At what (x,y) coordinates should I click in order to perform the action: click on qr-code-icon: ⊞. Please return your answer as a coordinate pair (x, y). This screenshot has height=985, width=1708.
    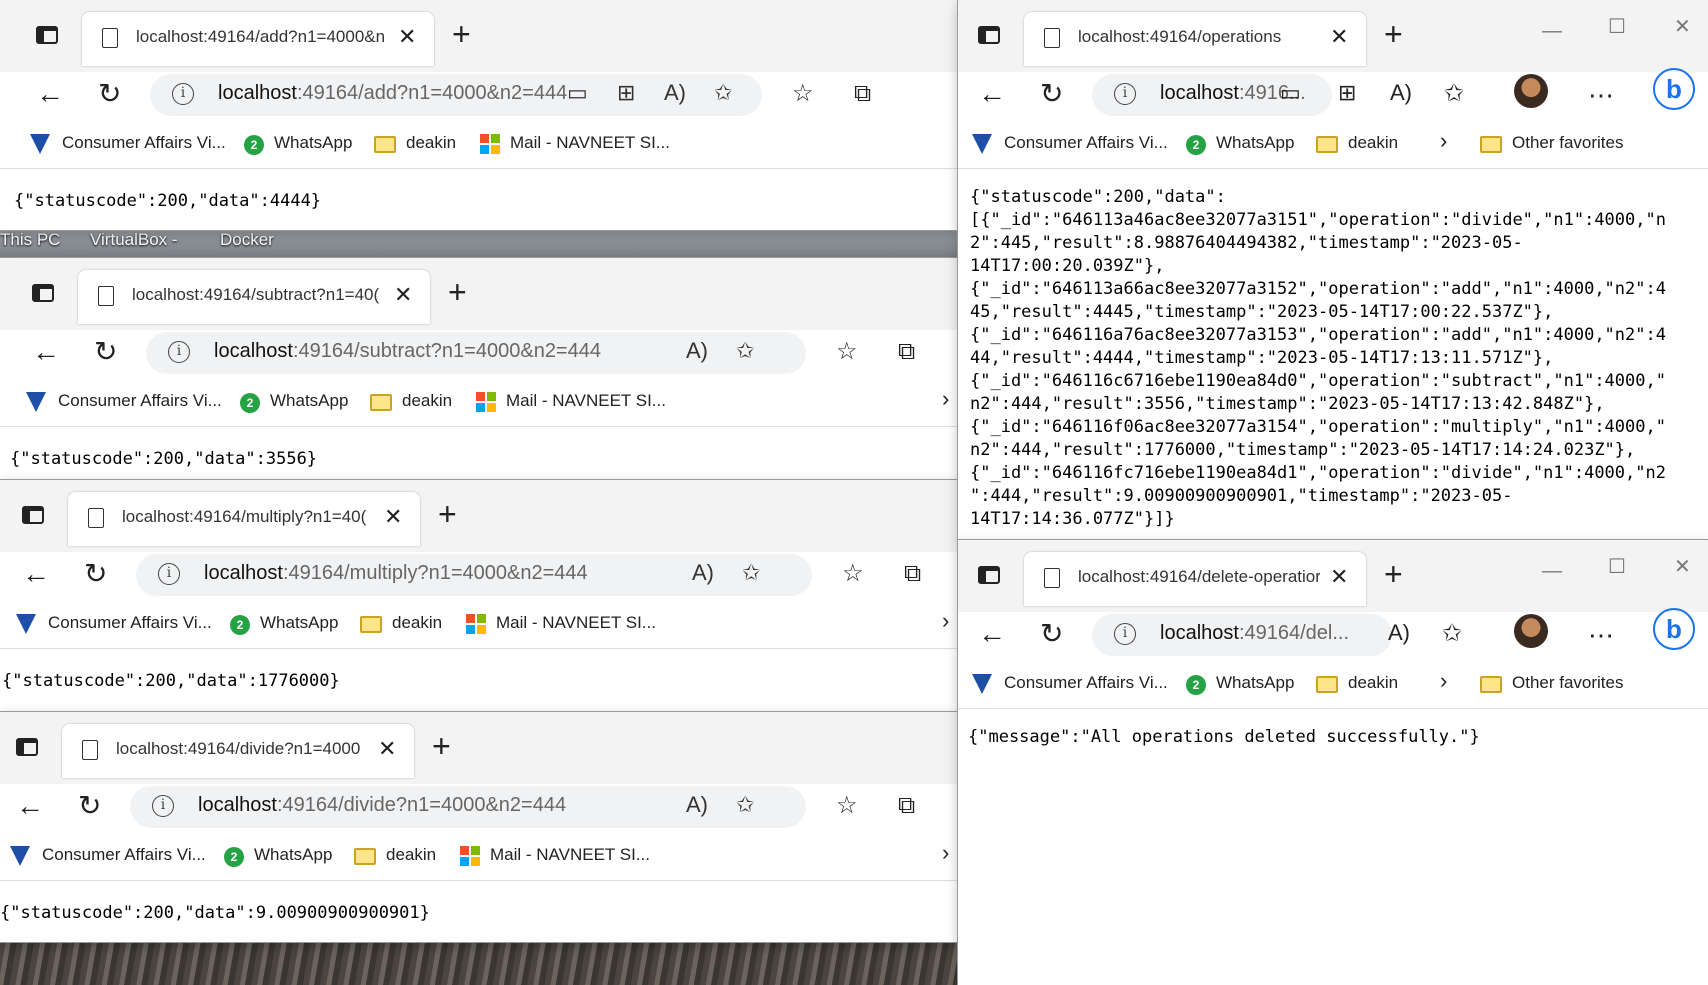
    Looking at the image, I should click on (1347, 93).